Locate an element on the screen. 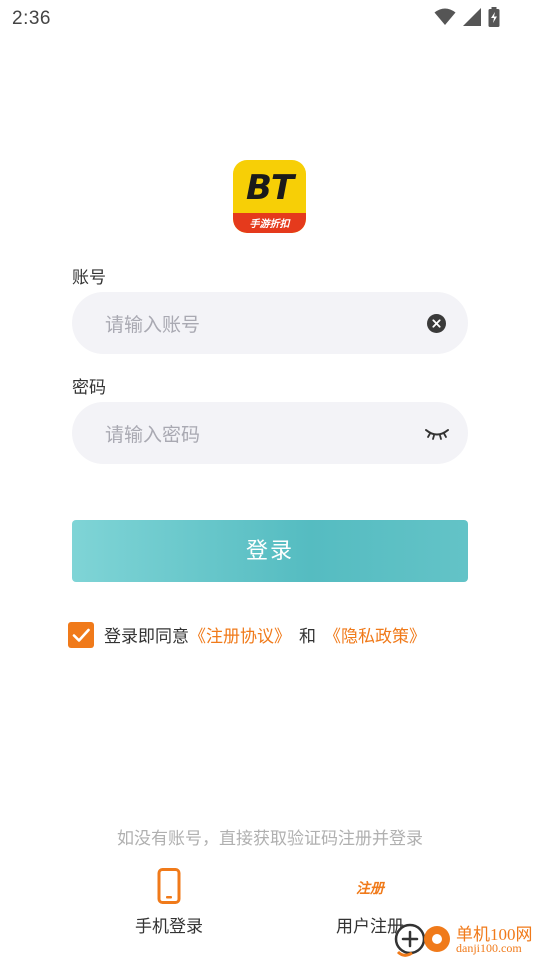 Image resolution: width=540 pixels, height=960 pixels. terms-link: 《注册协议》 is located at coordinates (240, 634).